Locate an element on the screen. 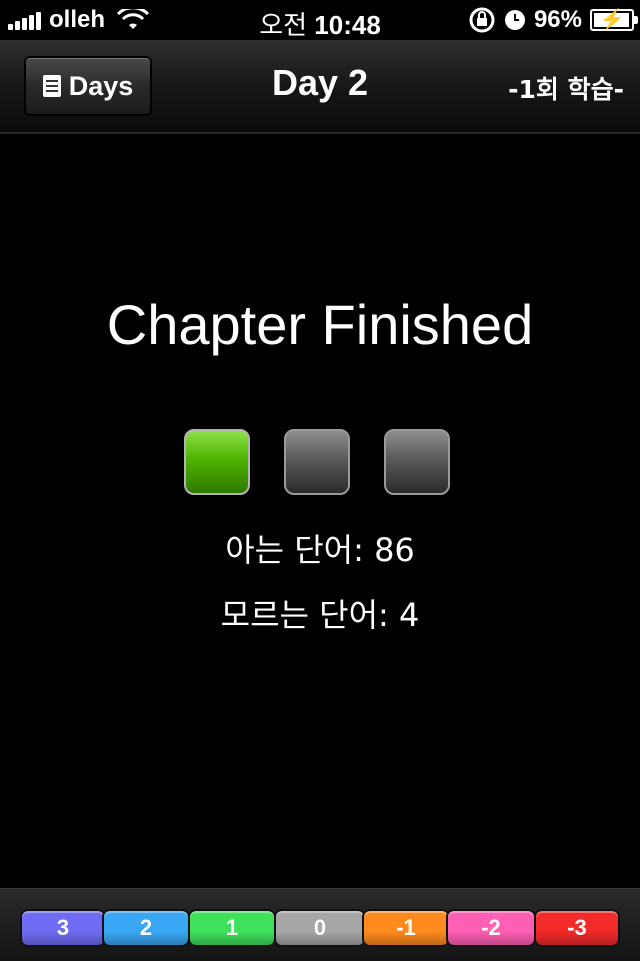  time-label: 10:48 is located at coordinates (347, 25).